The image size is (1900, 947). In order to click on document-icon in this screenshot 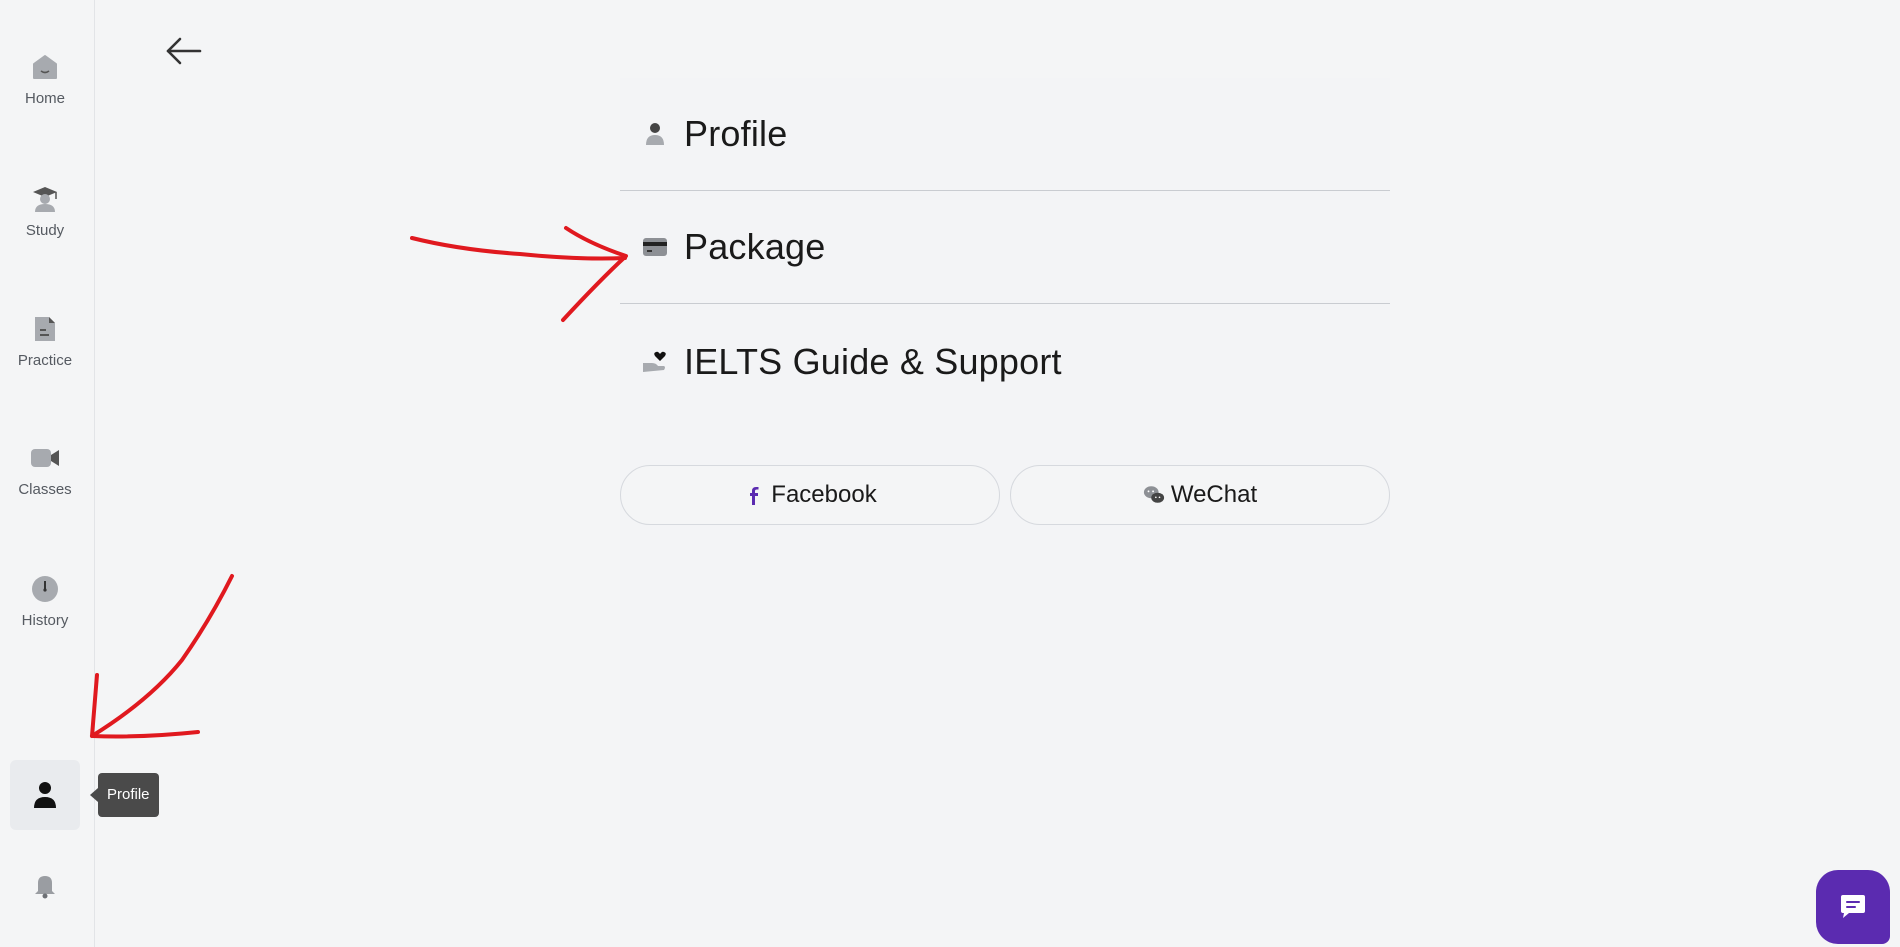, I will do `click(45, 329)`.